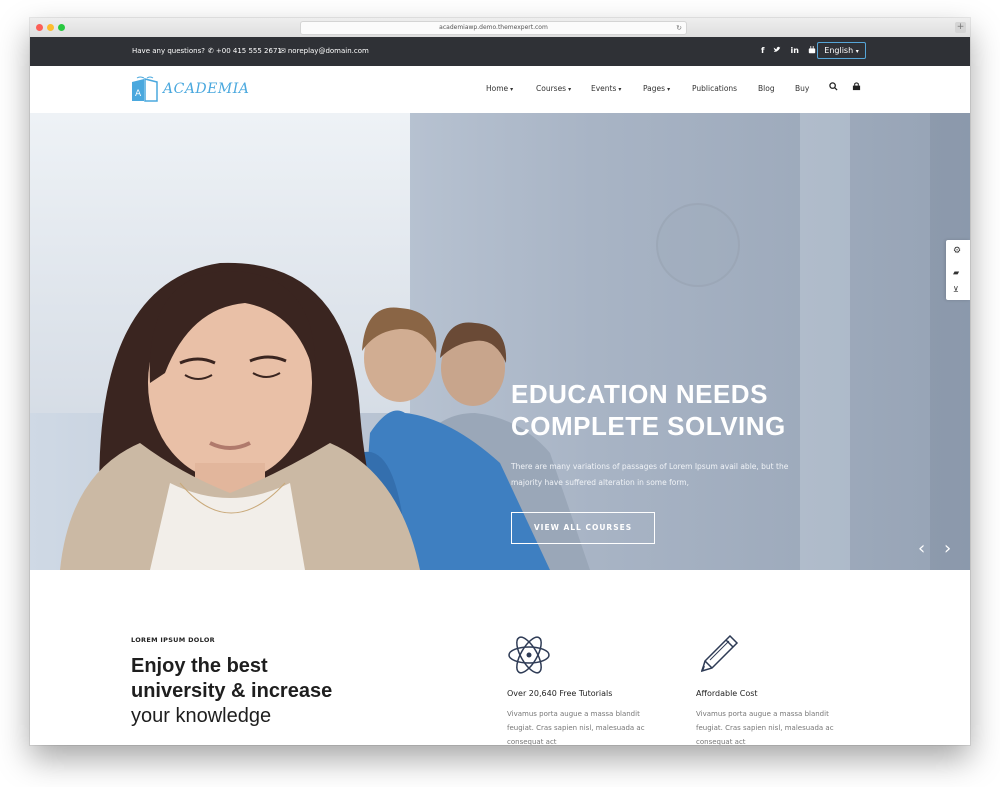  What do you see at coordinates (248, 51) in the screenshot?
I see `phone-number: +00 415 555 2671` at bounding box center [248, 51].